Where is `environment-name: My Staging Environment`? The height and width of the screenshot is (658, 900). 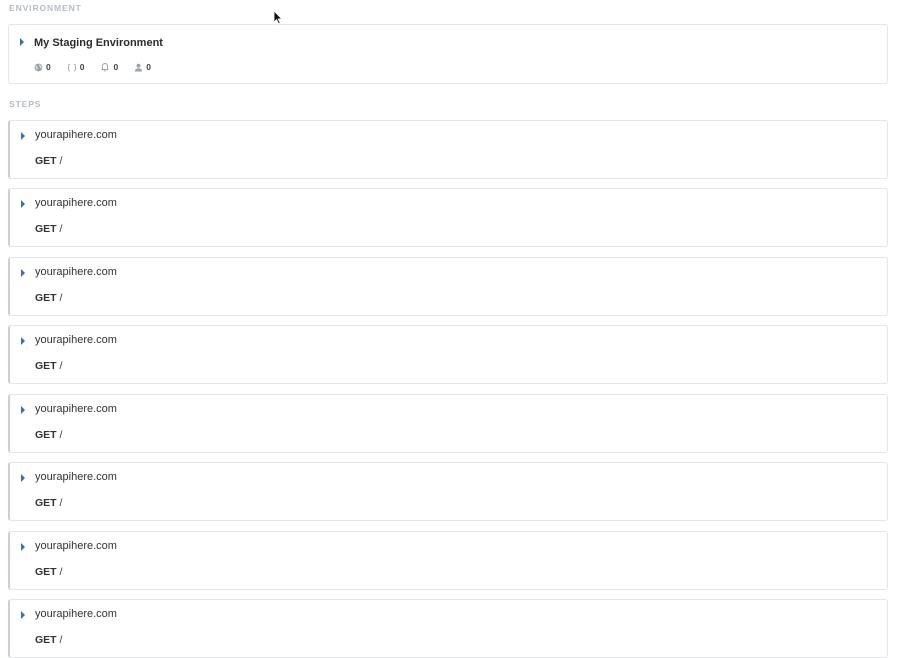
environment-name: My Staging Environment is located at coordinates (98, 43).